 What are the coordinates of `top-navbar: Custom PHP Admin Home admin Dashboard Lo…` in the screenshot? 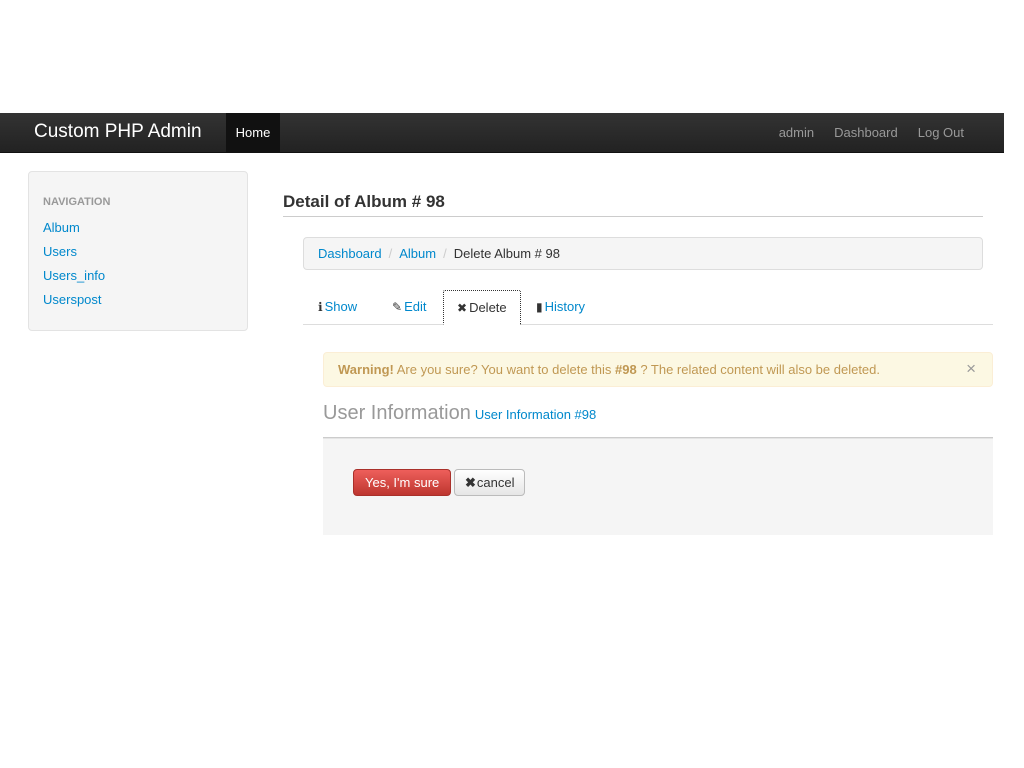 It's located at (502, 133).